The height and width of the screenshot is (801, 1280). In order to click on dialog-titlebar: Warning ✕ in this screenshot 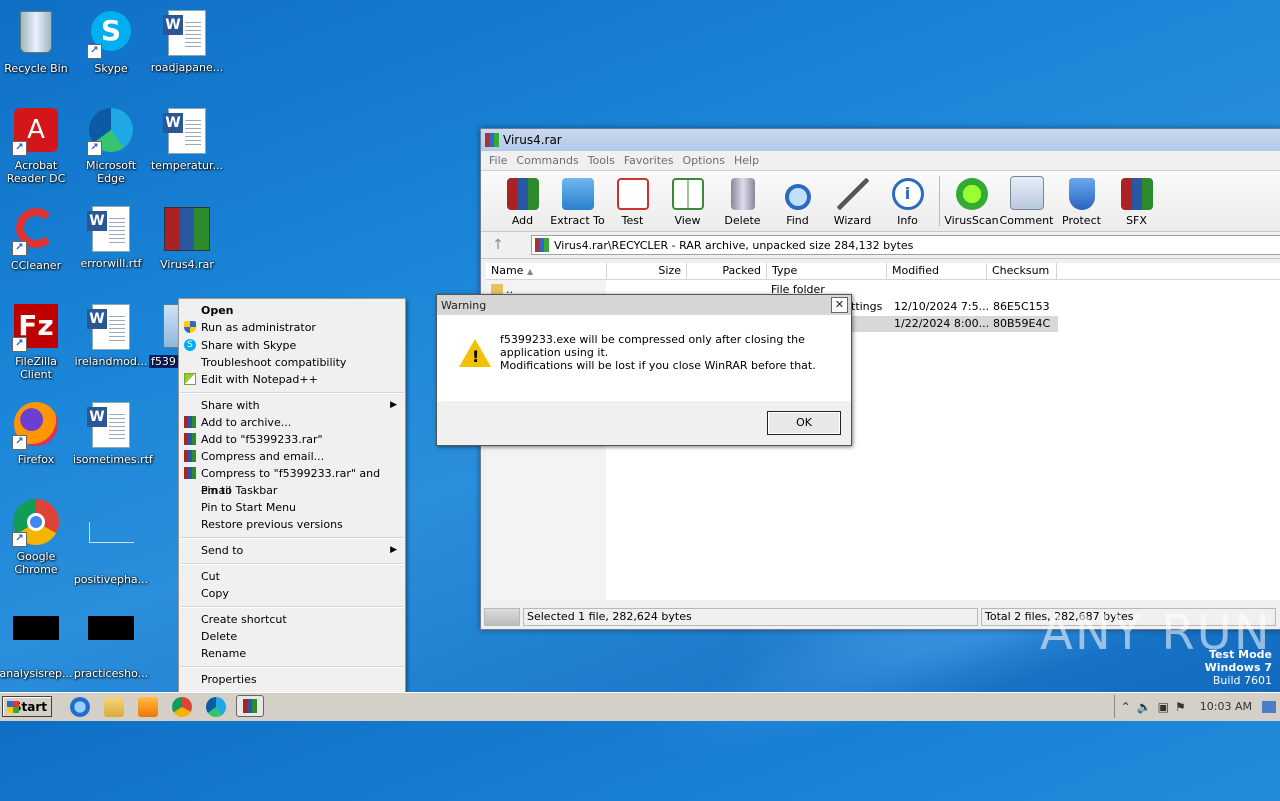, I will do `click(644, 305)`.